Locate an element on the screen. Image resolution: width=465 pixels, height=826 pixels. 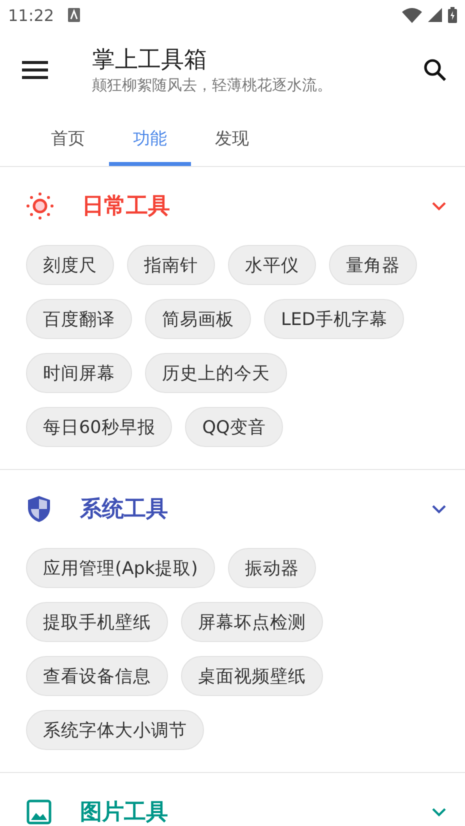
tool-chip: 提取手机壁纸 is located at coordinates (97, 622).